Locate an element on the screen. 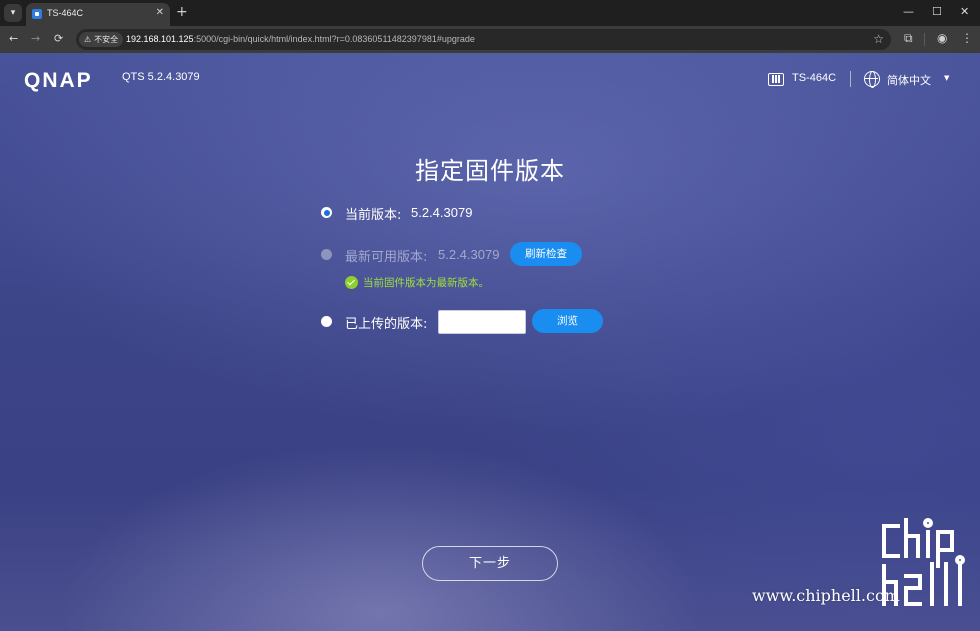  bookmark-star-icon: ☆ is located at coordinates (878, 39).